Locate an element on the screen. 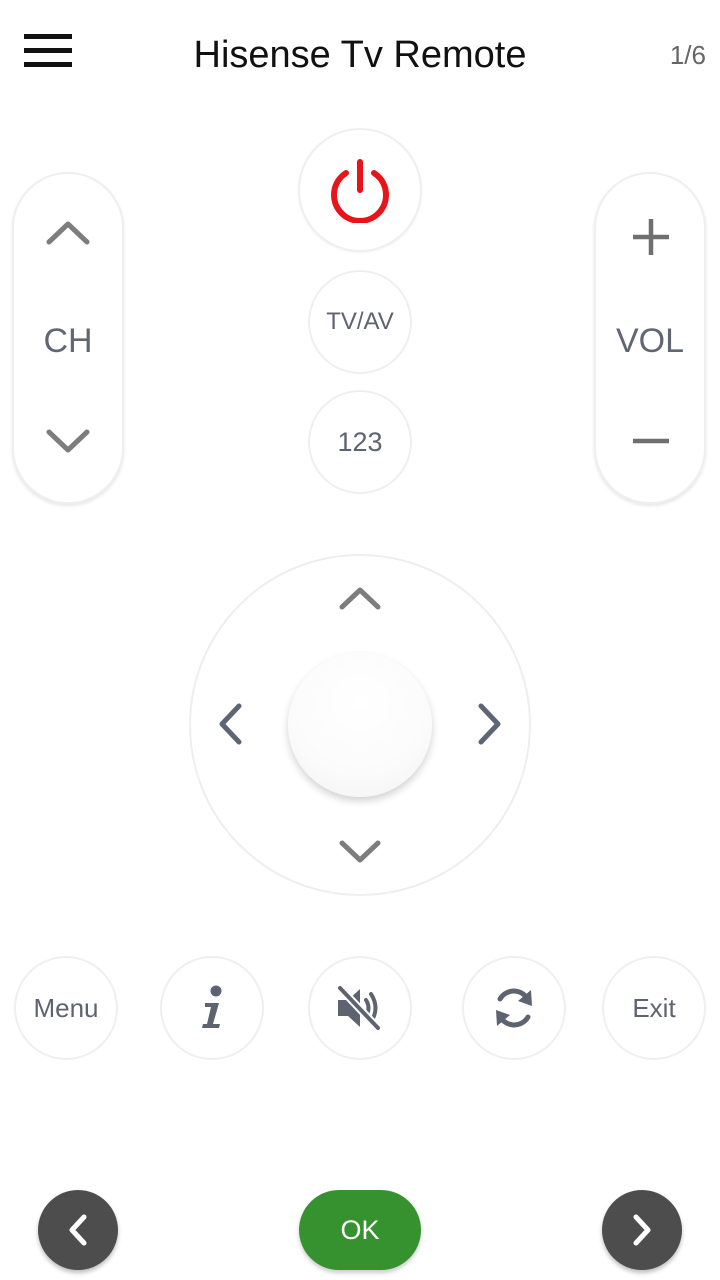 The height and width of the screenshot is (1280, 720). page-indicator: 1/6 is located at coordinates (687, 55).